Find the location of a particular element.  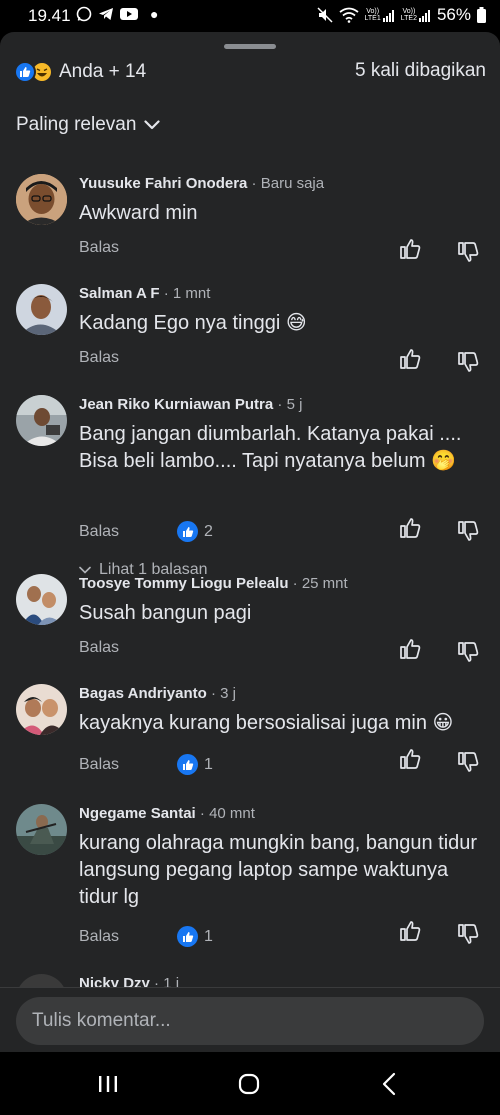

comment-time: Baru saja is located at coordinates (292, 183).